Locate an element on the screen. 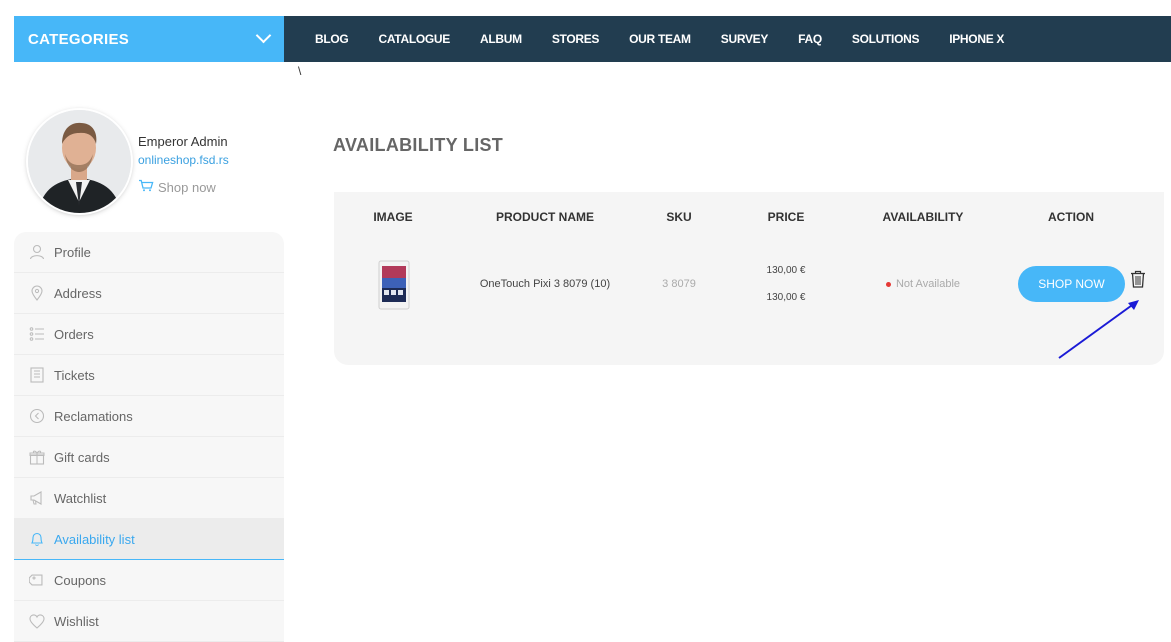 Image resolution: width=1171 pixels, height=642 pixels. nav-our-team: OUR TEAM is located at coordinates (660, 39).